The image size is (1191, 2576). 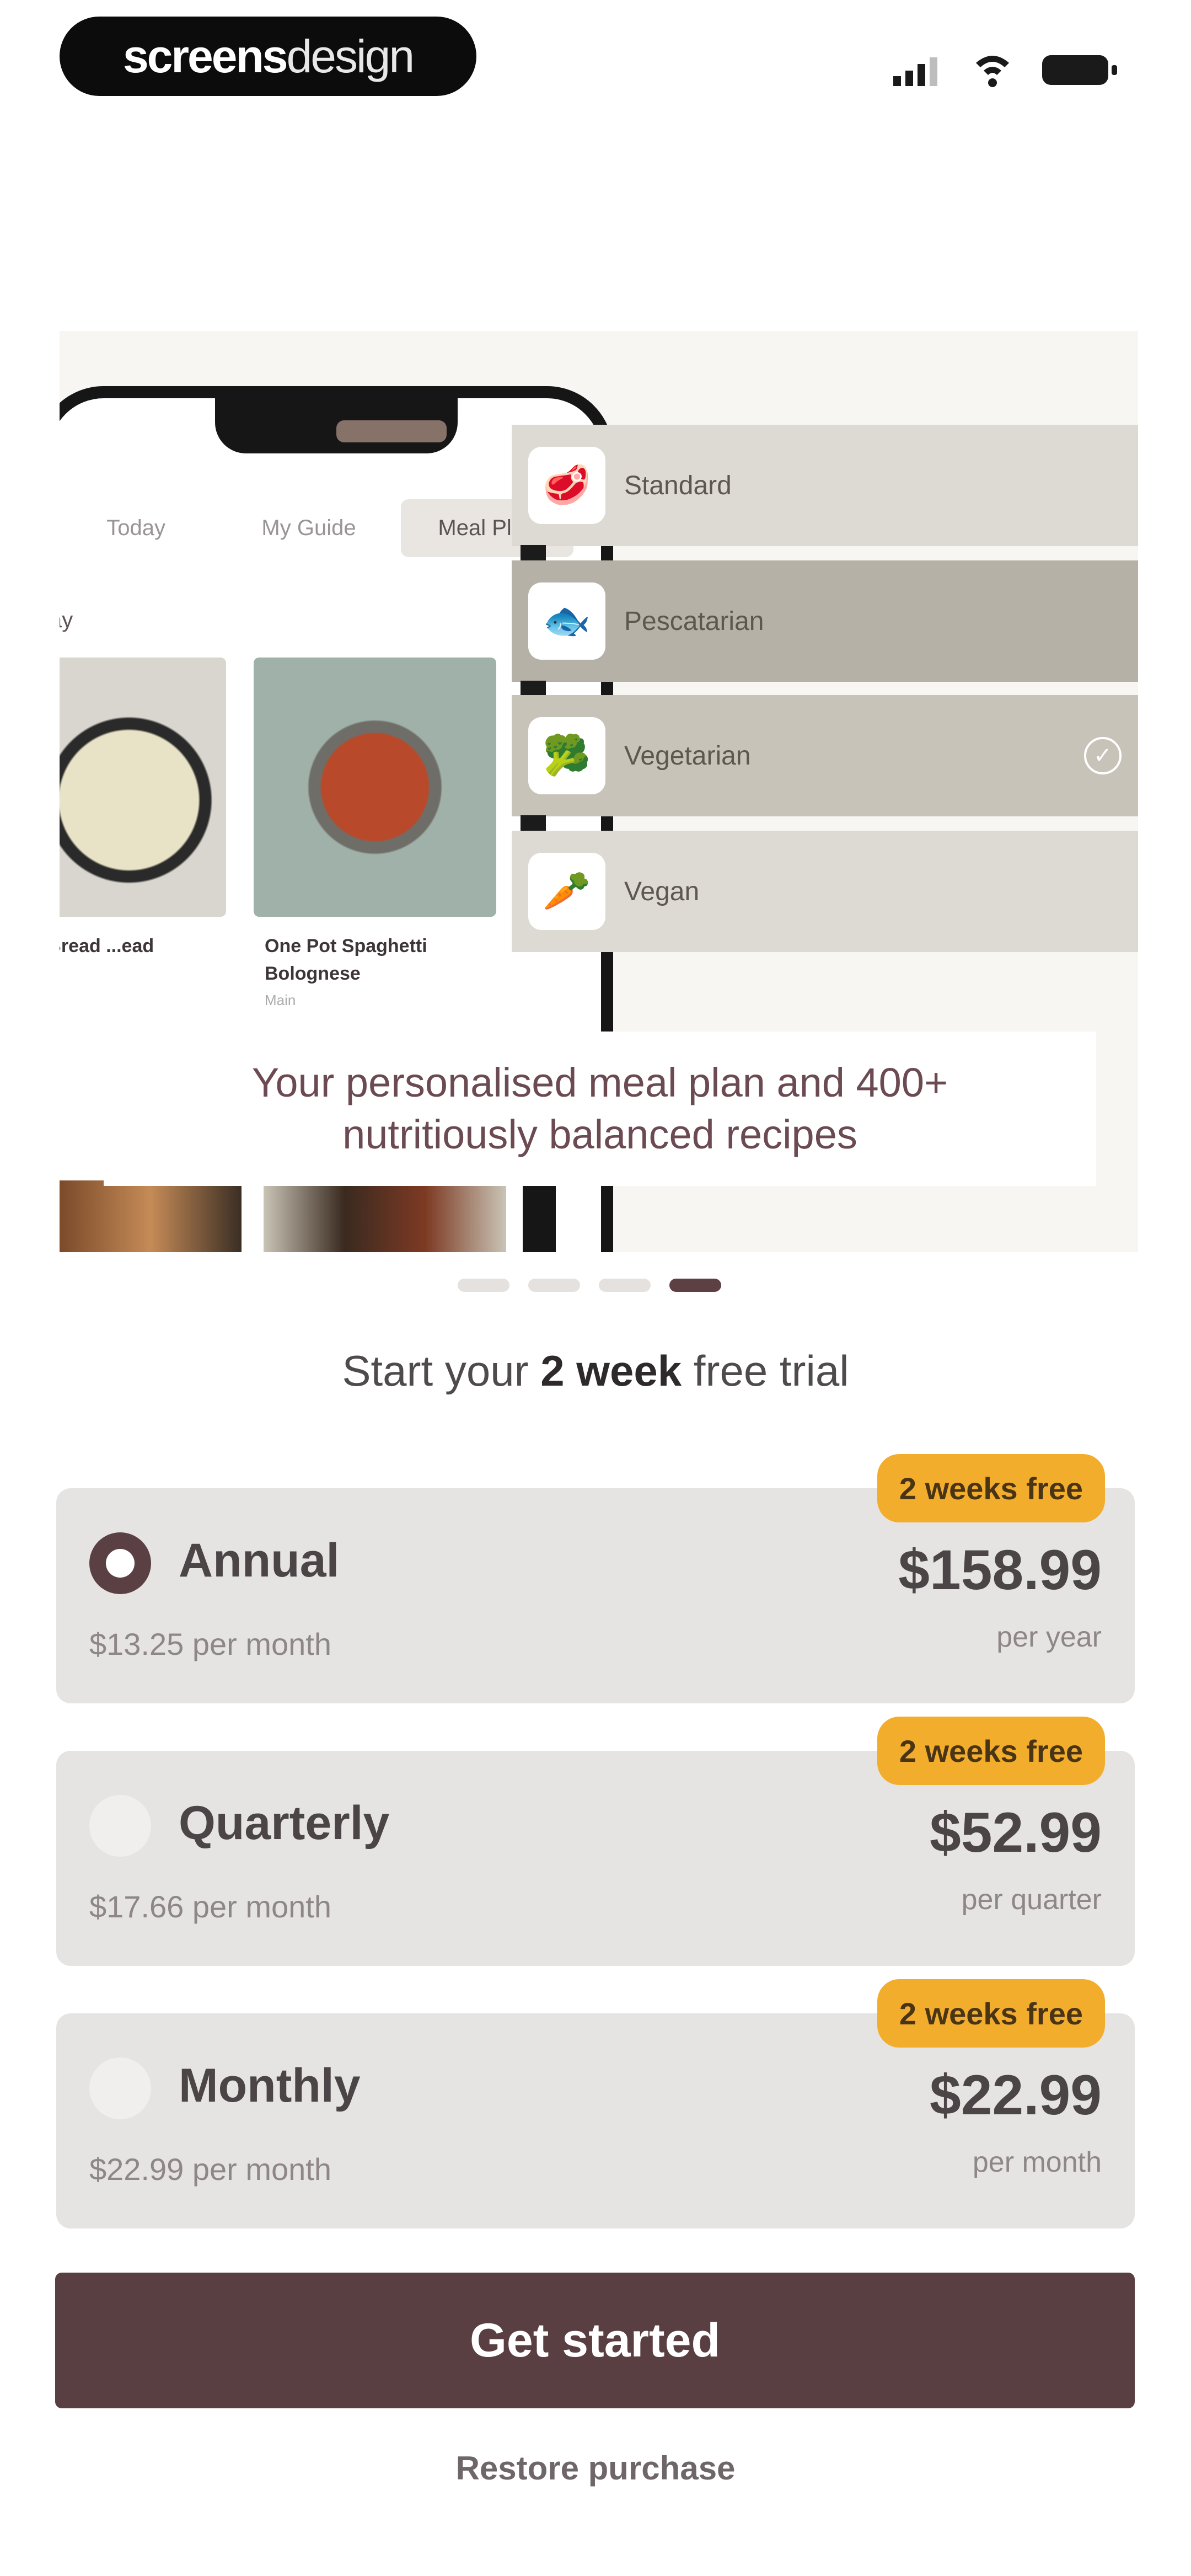 I want to click on recipe-meta: Main, so click(x=280, y=1000).